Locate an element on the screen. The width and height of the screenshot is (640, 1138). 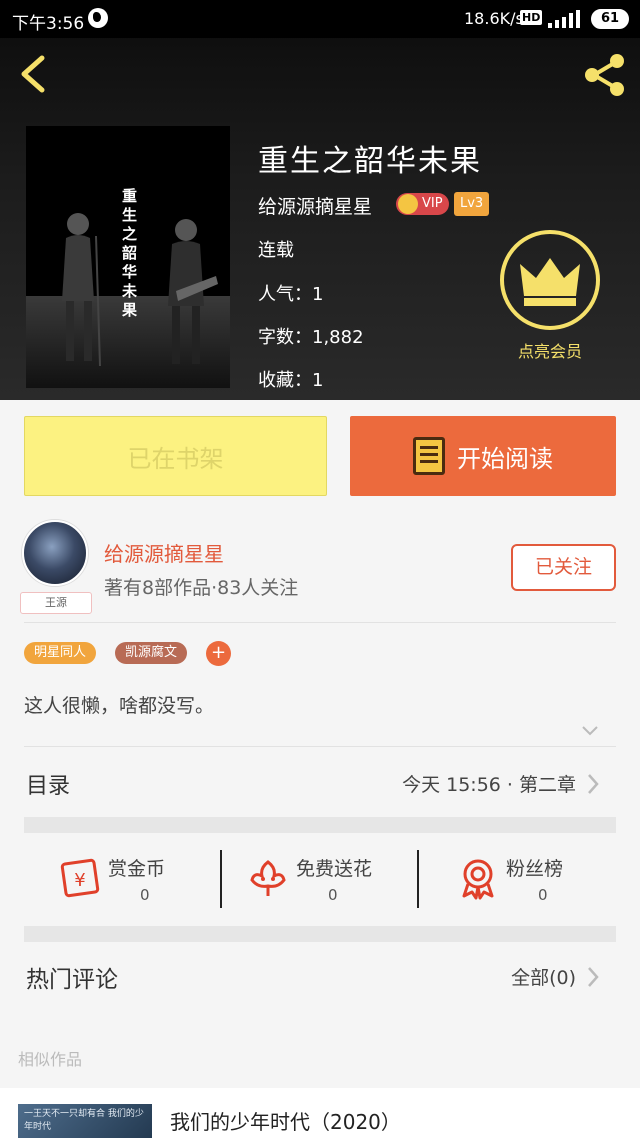
gold-coin-icon: ¥ is located at coordinates (80, 878).